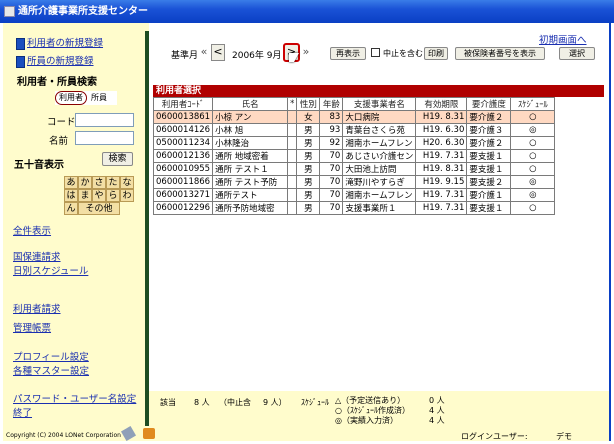  I want to click on refresh-button: 再表示, so click(348, 53).